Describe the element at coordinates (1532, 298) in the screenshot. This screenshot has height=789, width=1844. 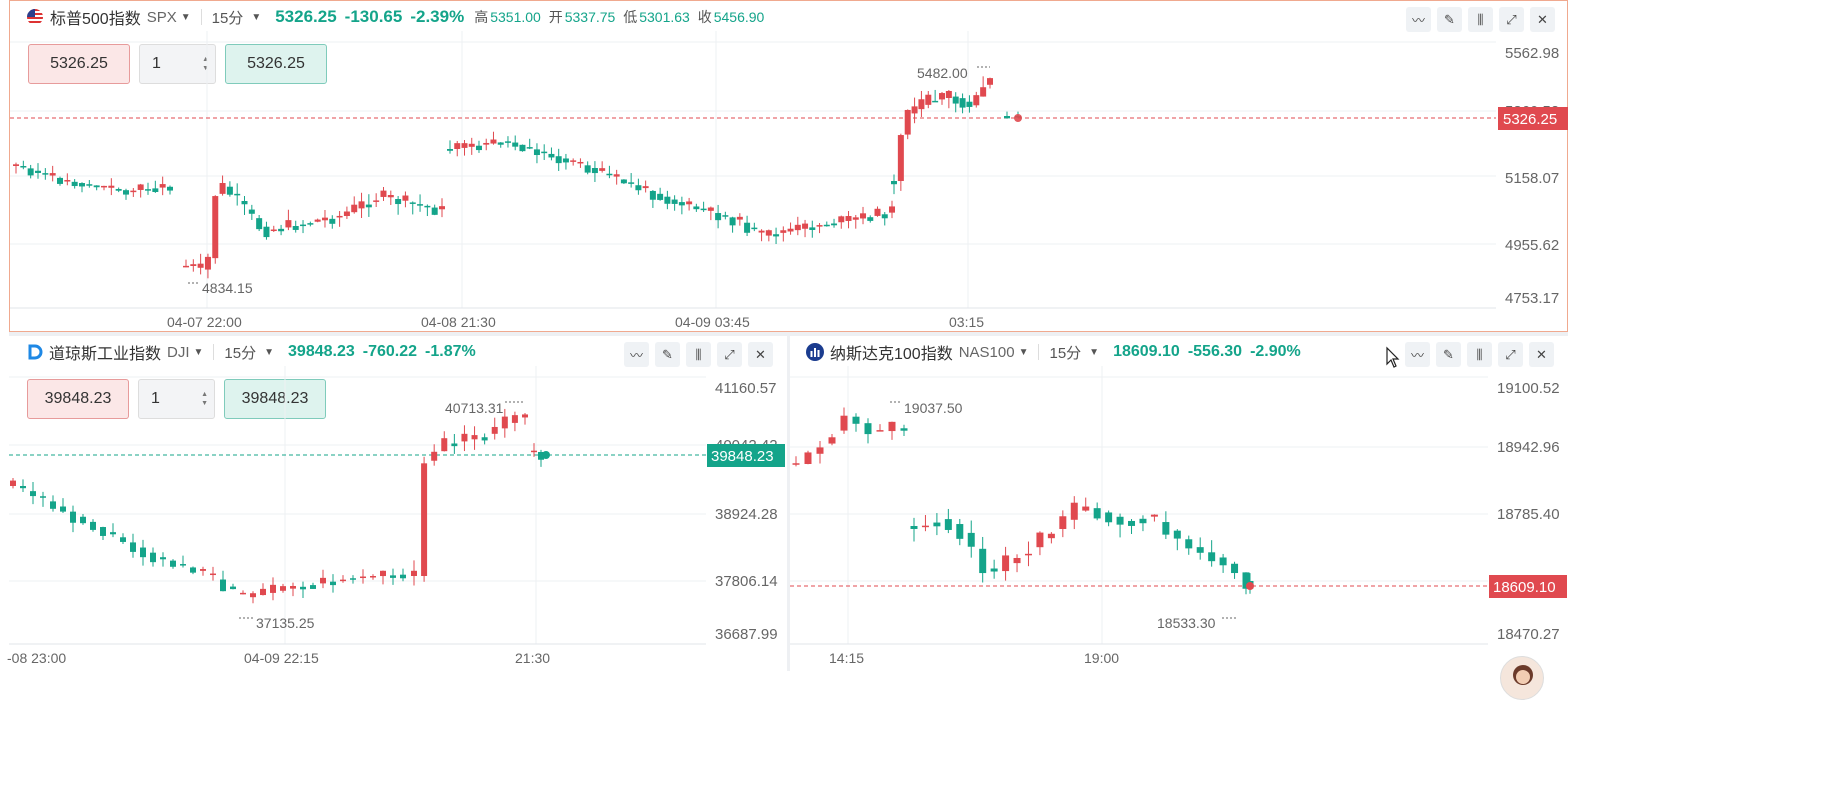
I see `y-axis-tick: 4753.17` at that location.